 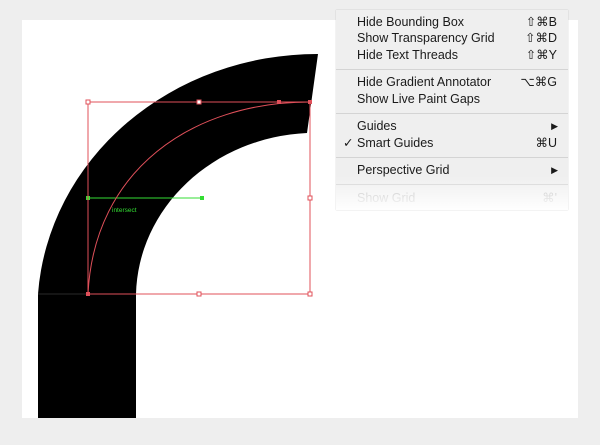 I want to click on handle-top-right, so click(x=310, y=102).